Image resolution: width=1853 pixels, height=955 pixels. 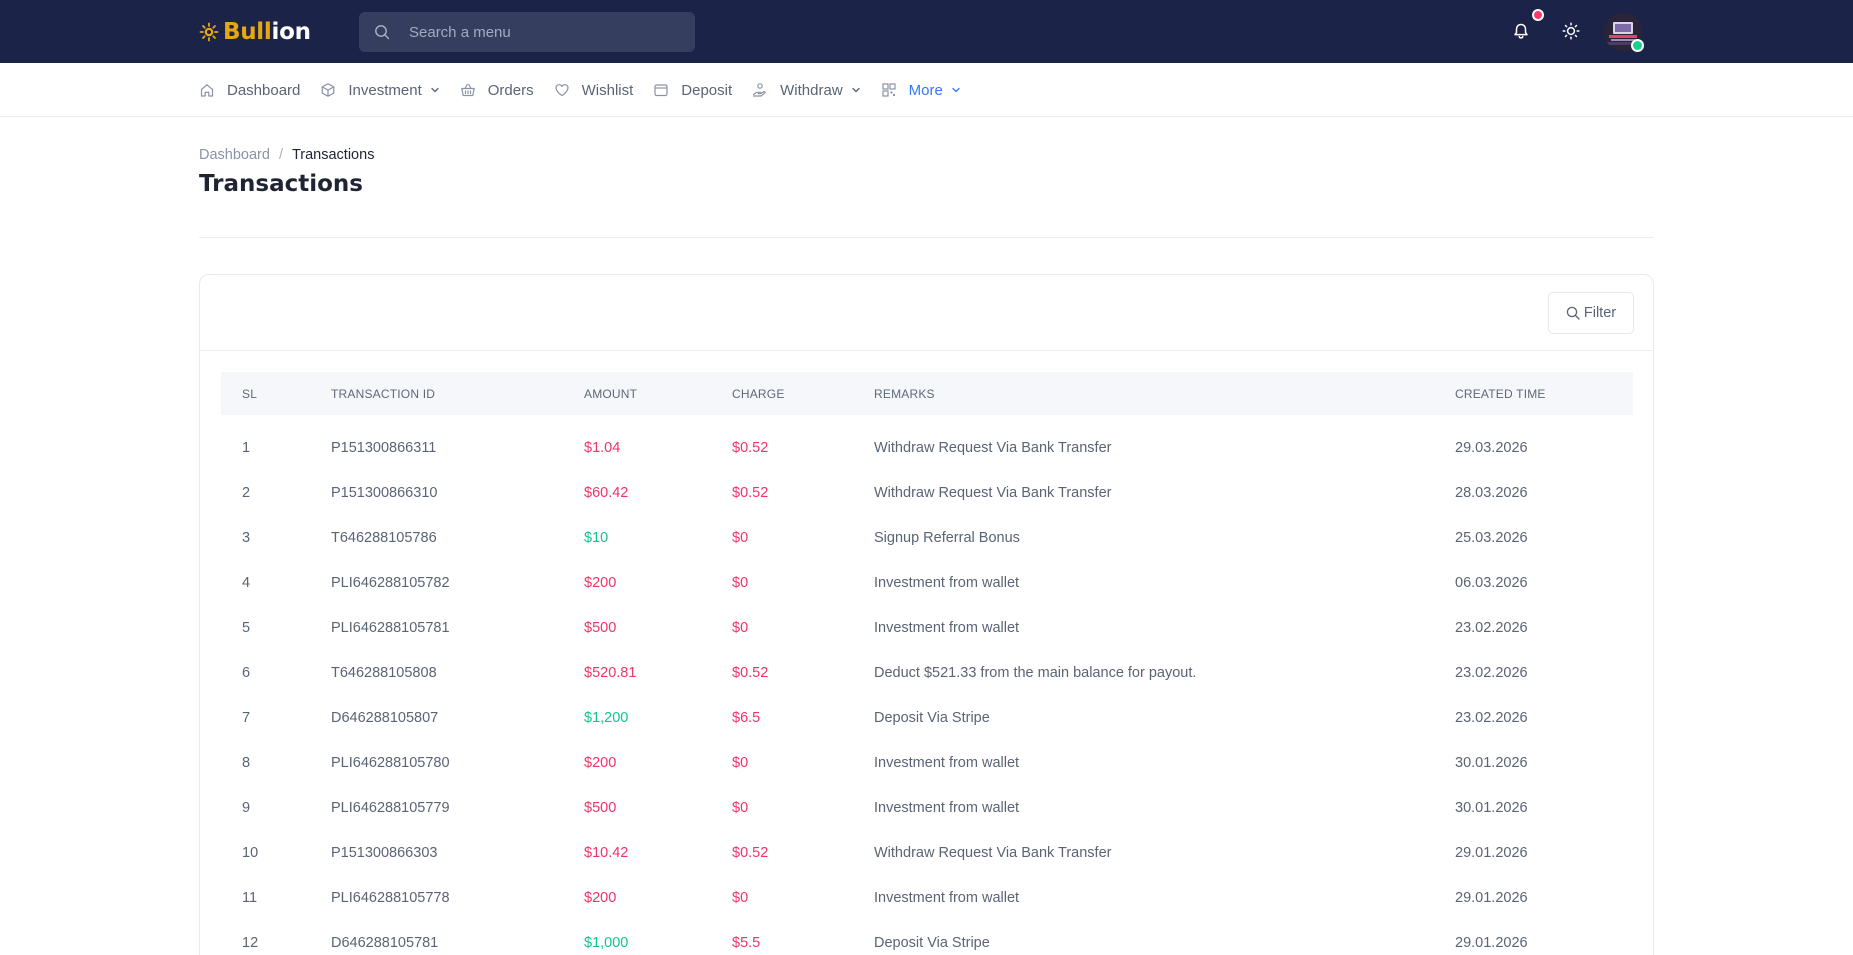 I want to click on nav-item-dashboard: Dashboard, so click(x=249, y=90).